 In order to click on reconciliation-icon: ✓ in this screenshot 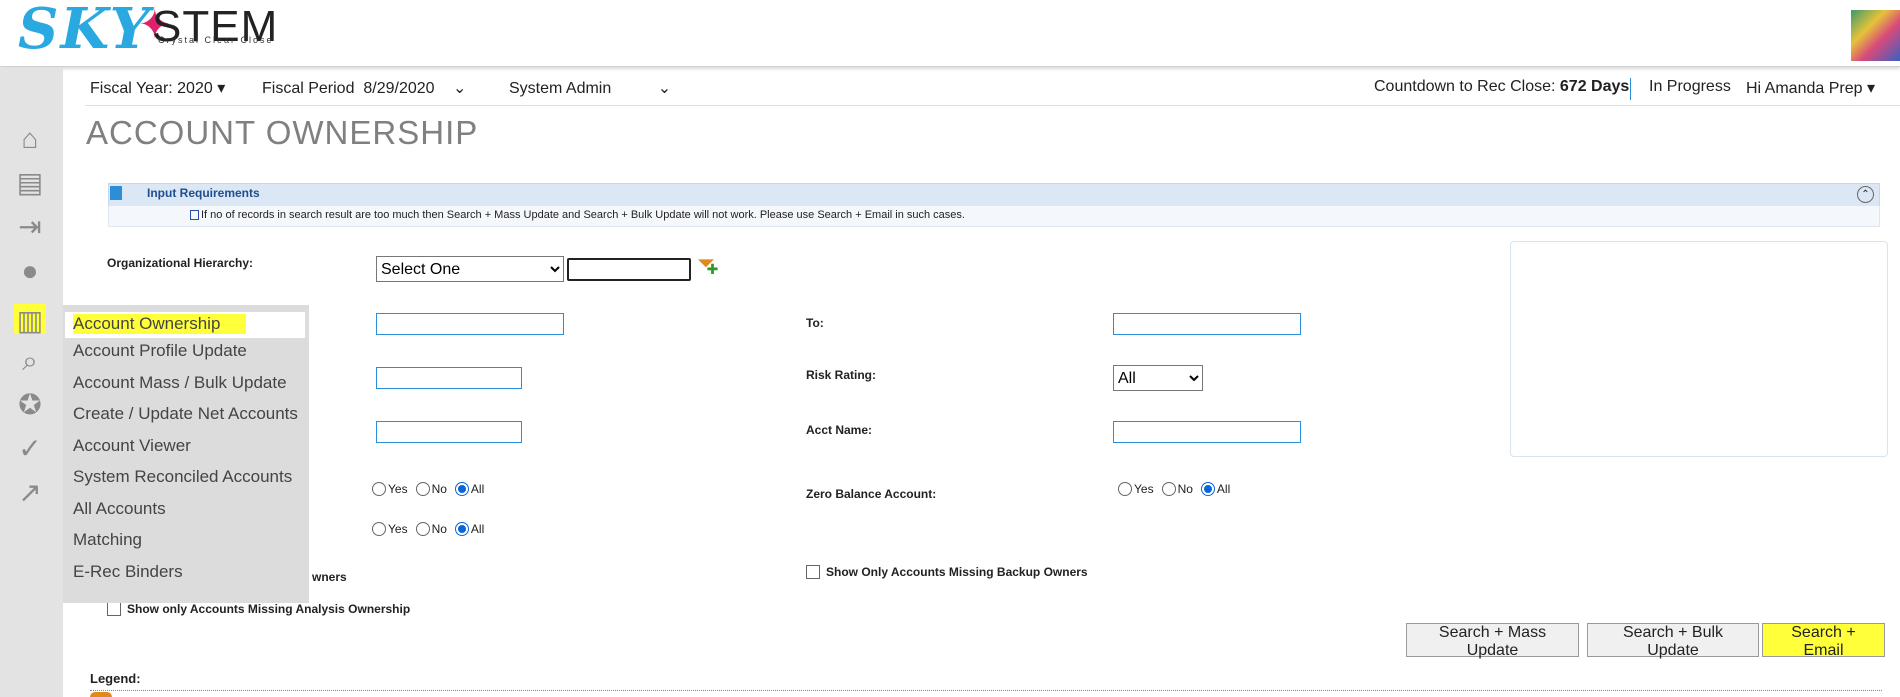, I will do `click(30, 449)`.